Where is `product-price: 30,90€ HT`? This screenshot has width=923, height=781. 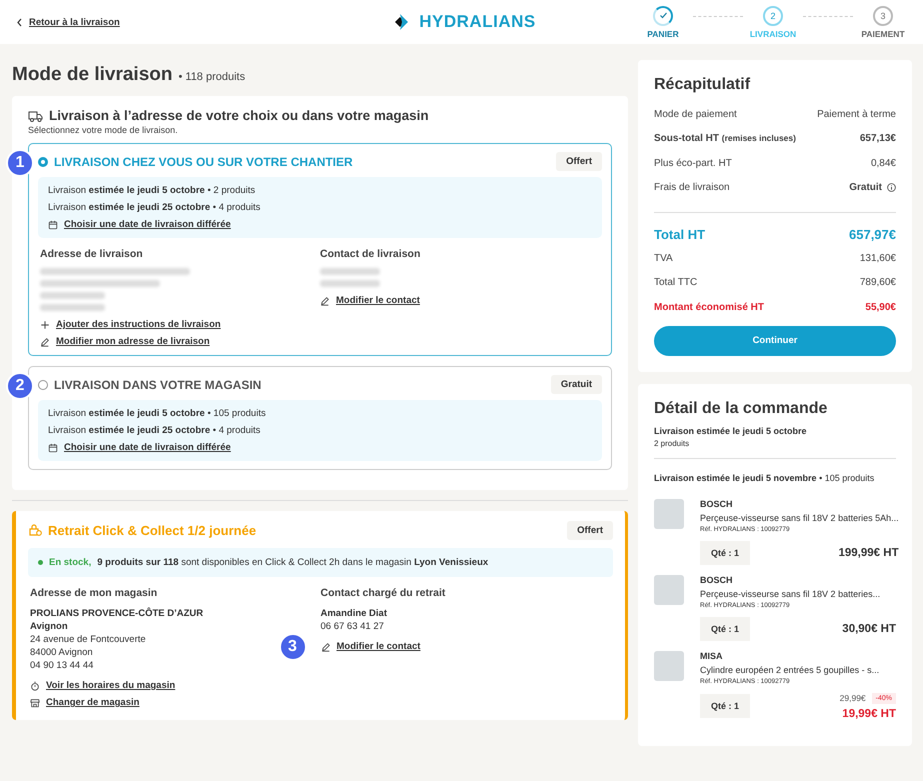 product-price: 30,90€ HT is located at coordinates (869, 628).